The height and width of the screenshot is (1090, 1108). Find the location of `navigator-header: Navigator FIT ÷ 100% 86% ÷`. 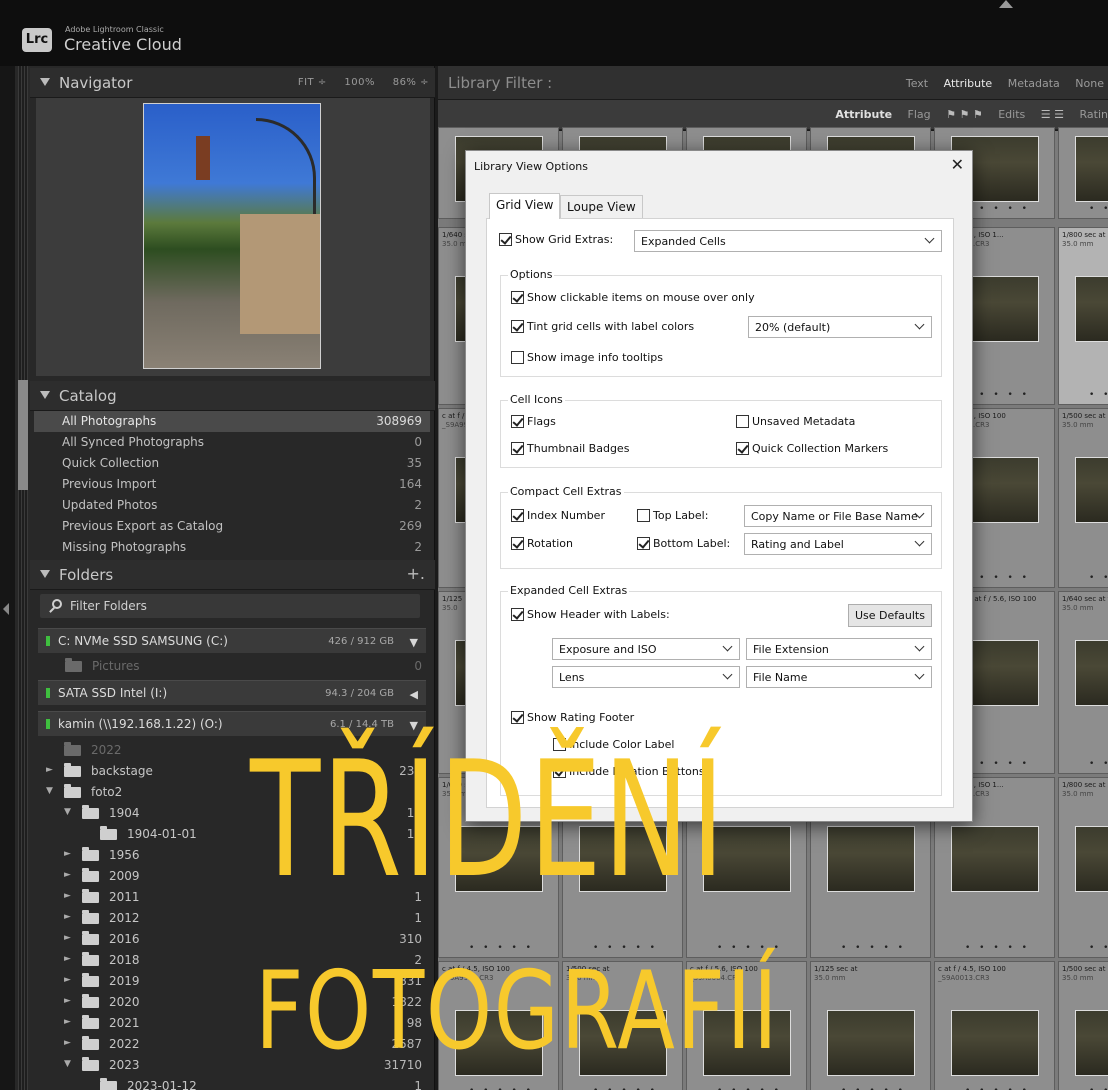

navigator-header: Navigator FIT ÷ 100% 86% ÷ is located at coordinates (232, 83).